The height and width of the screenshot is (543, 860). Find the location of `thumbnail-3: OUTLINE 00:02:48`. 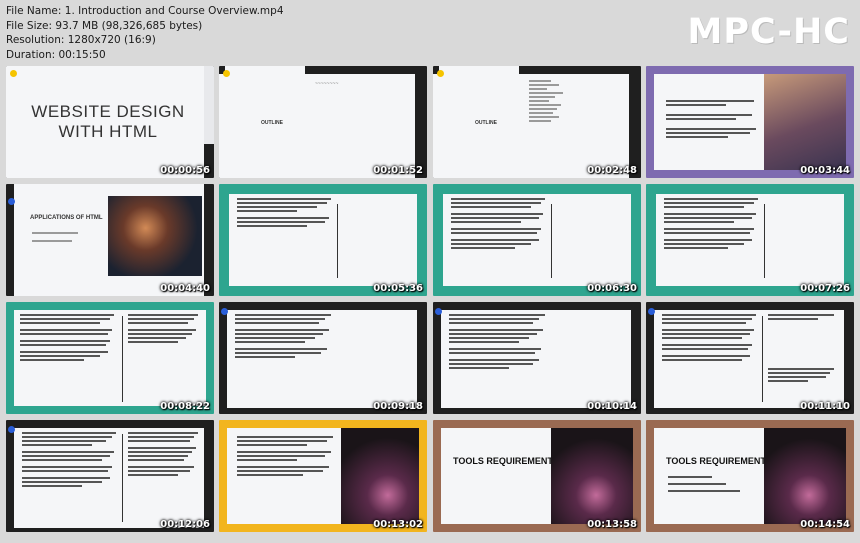

thumbnail-3: OUTLINE 00:02:48 is located at coordinates (537, 122).